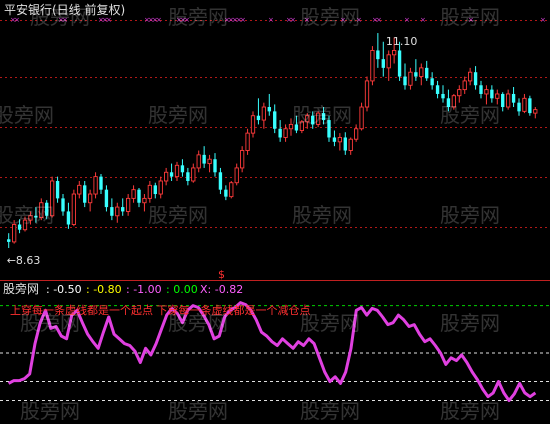 Image resolution: width=550 pixels, height=424 pixels. I want to click on indicator-value-2: : -0.80, so click(104, 289).